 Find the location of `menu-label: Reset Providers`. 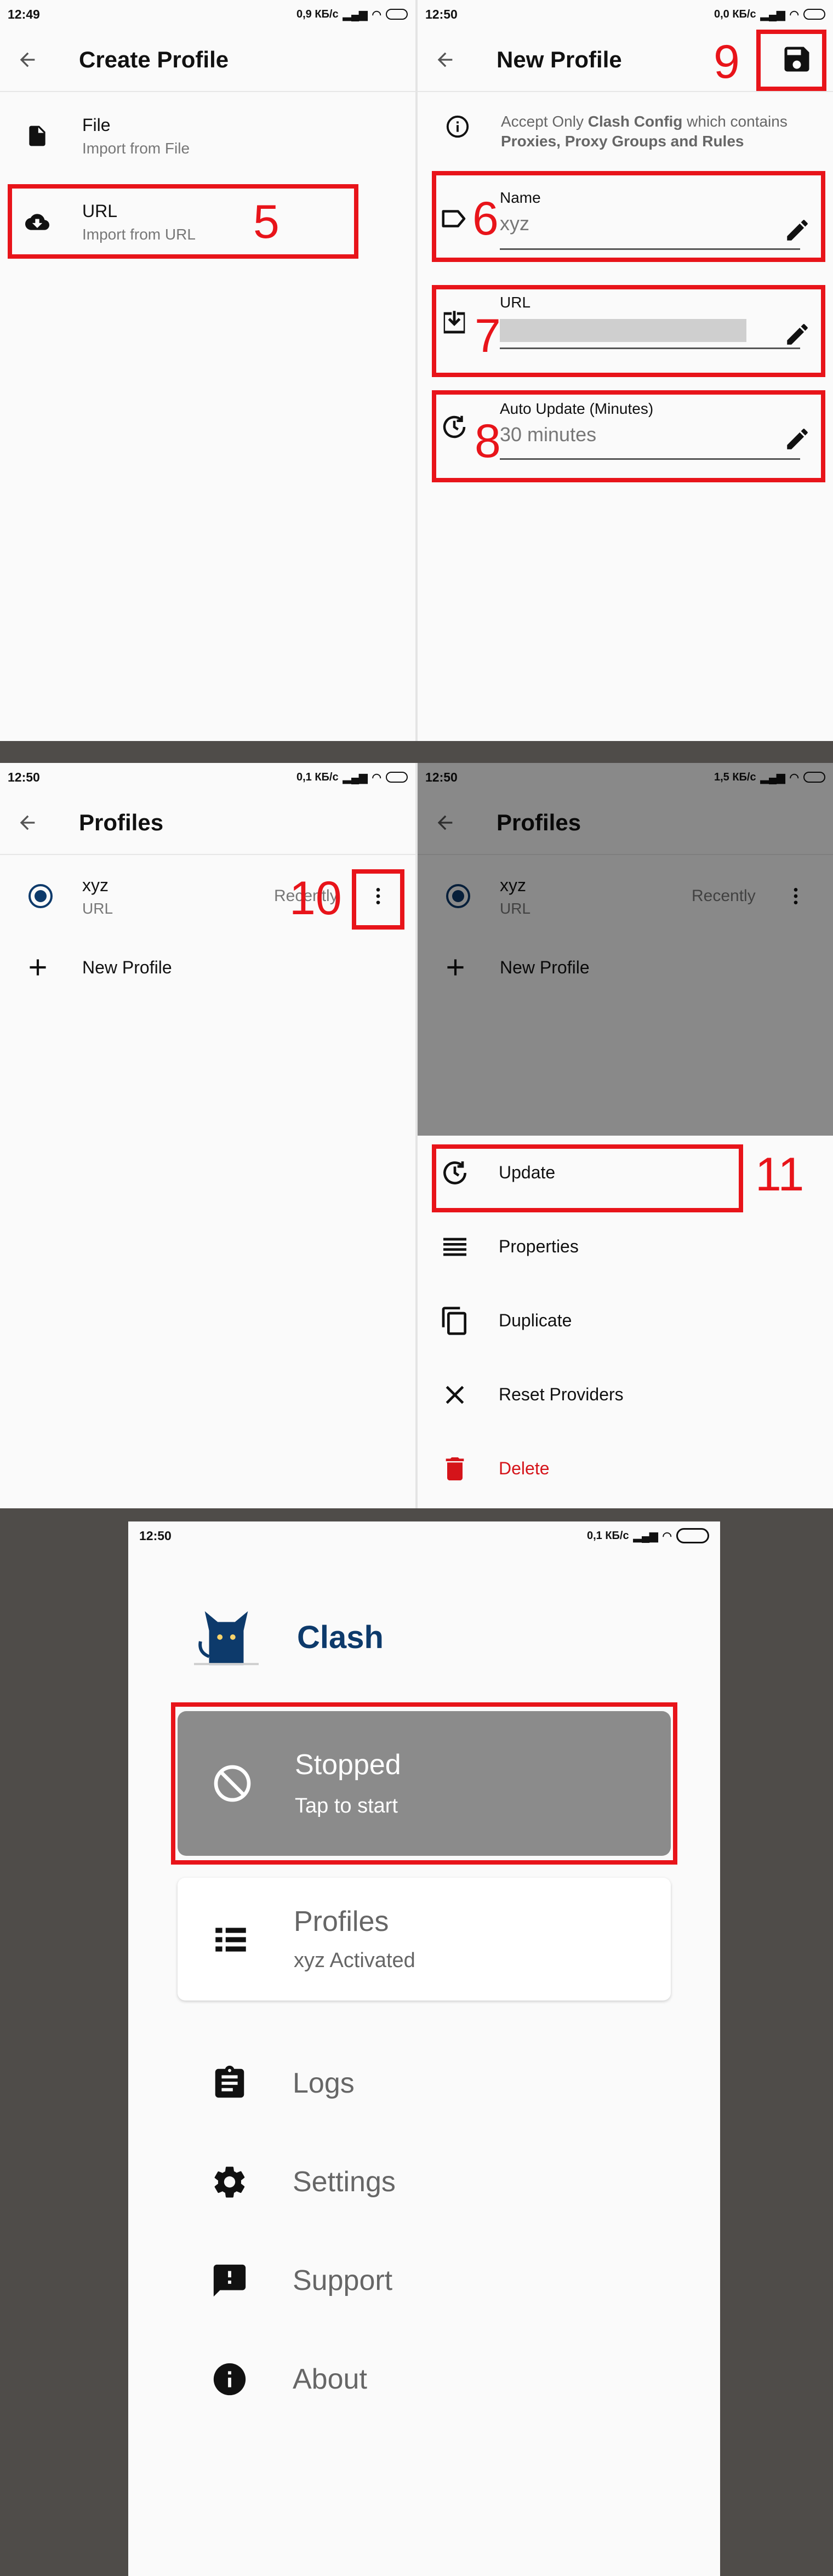

menu-label: Reset Providers is located at coordinates (561, 1394).